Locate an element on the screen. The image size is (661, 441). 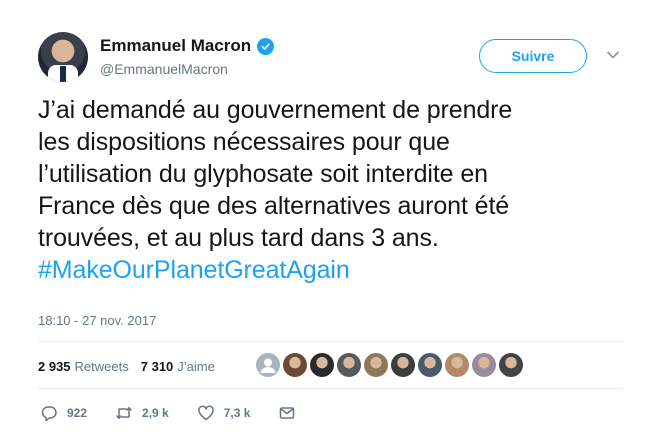
retweets-label: Retweets is located at coordinates (102, 366).